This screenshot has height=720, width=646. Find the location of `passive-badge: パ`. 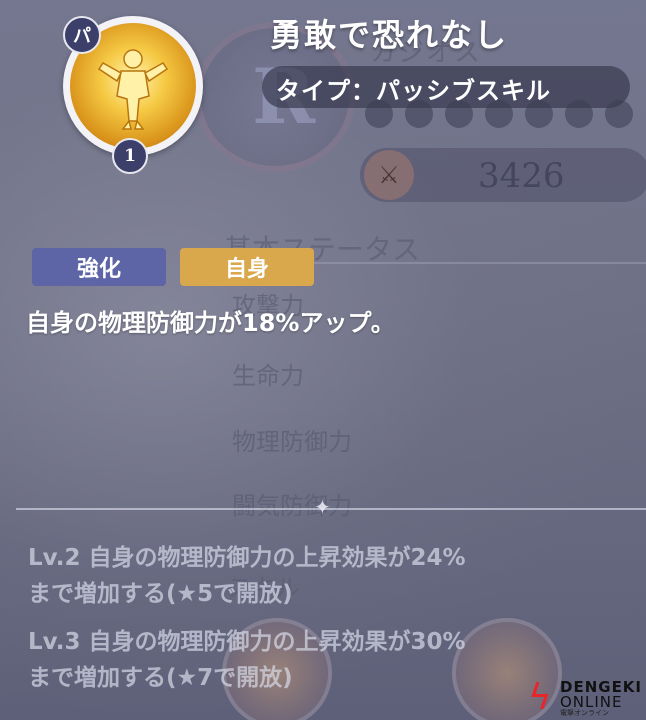

passive-badge: パ is located at coordinates (82, 35).